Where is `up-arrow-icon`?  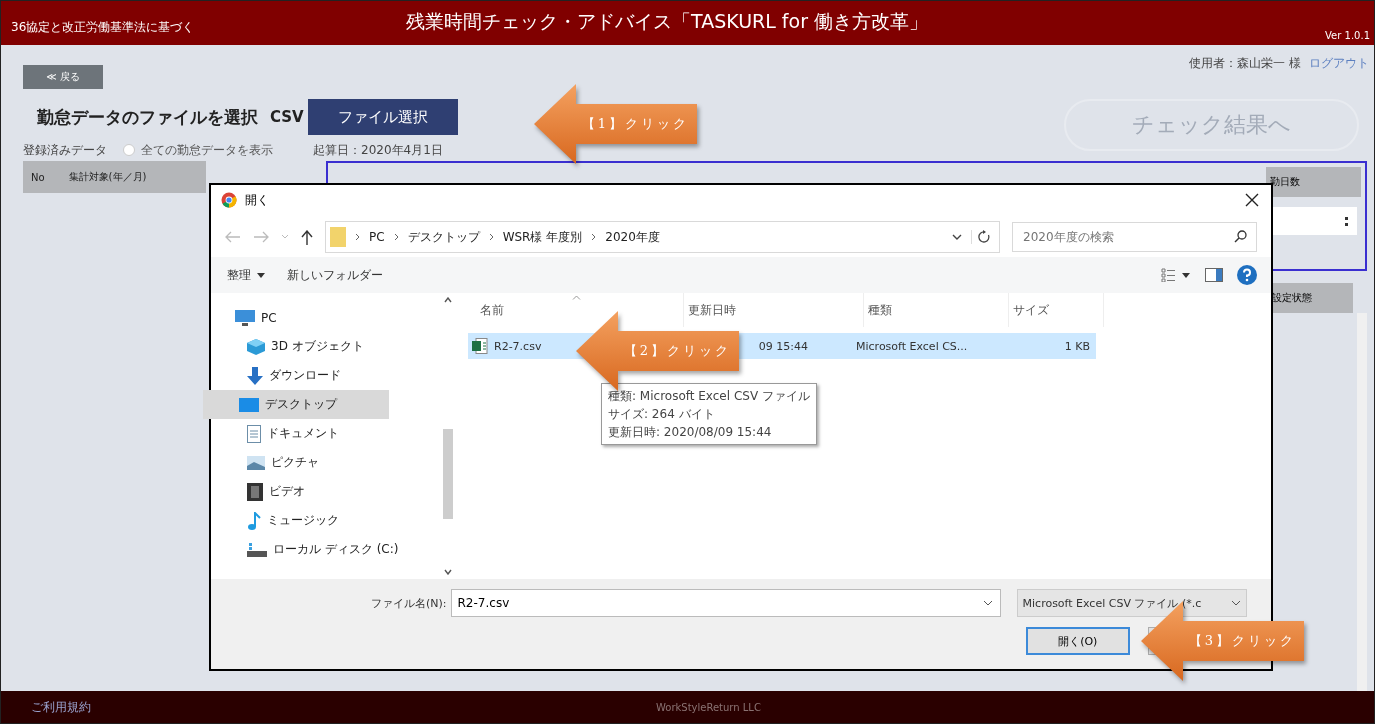
up-arrow-icon is located at coordinates (307, 237).